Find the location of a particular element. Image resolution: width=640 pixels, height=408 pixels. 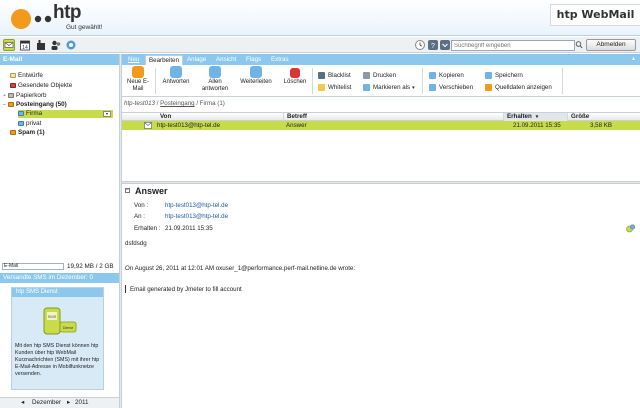

folder-label: Entwürfe is located at coordinates (30, 75).